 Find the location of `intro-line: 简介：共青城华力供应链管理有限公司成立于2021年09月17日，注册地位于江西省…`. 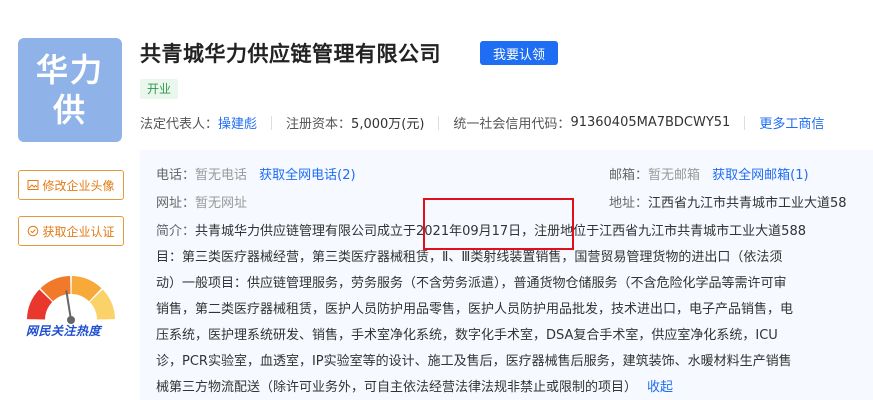

intro-line: 简介：共青城华力供应链管理有限公司成立于2021年09月17日，注册地位于江西省… is located at coordinates (514, 232).